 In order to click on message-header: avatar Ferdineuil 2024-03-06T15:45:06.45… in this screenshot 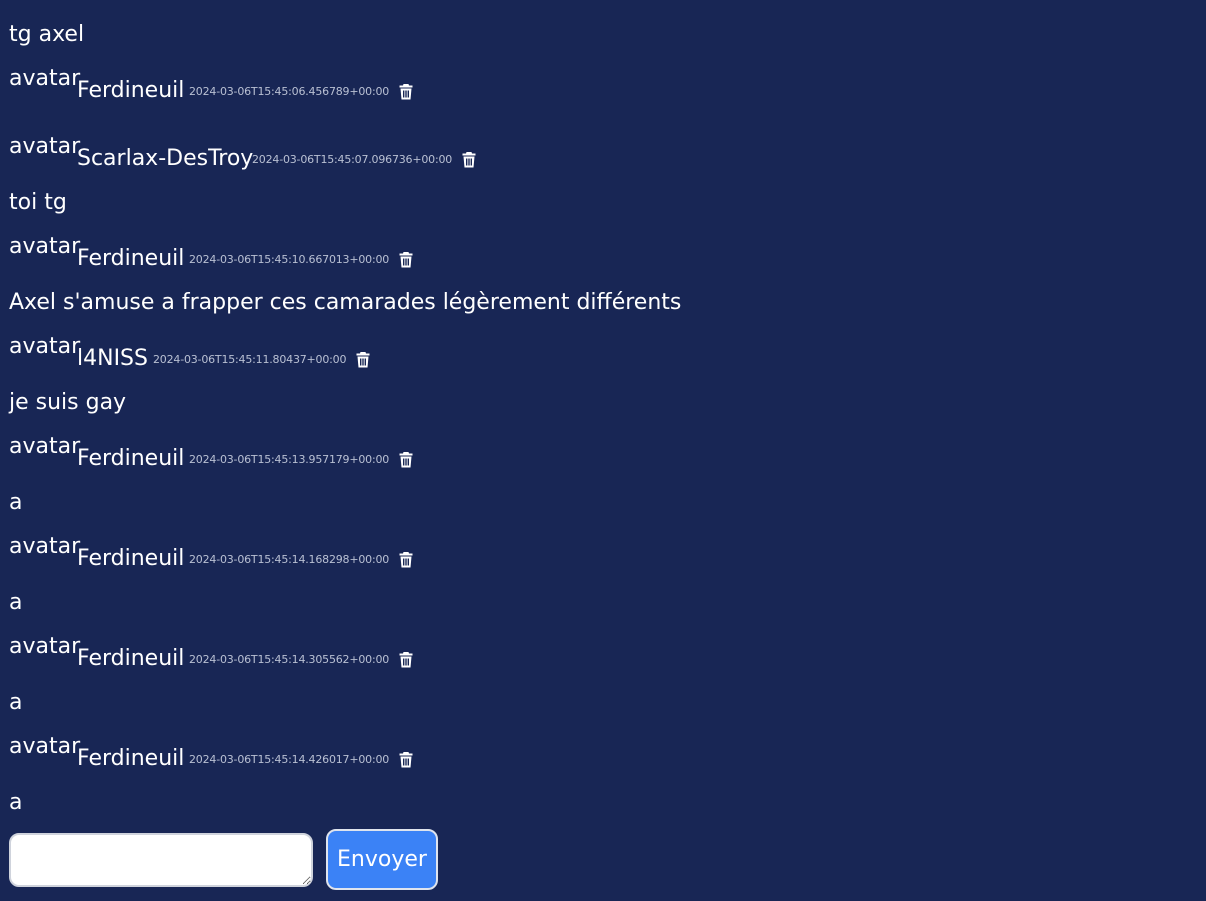, I will do `click(409, 86)`.